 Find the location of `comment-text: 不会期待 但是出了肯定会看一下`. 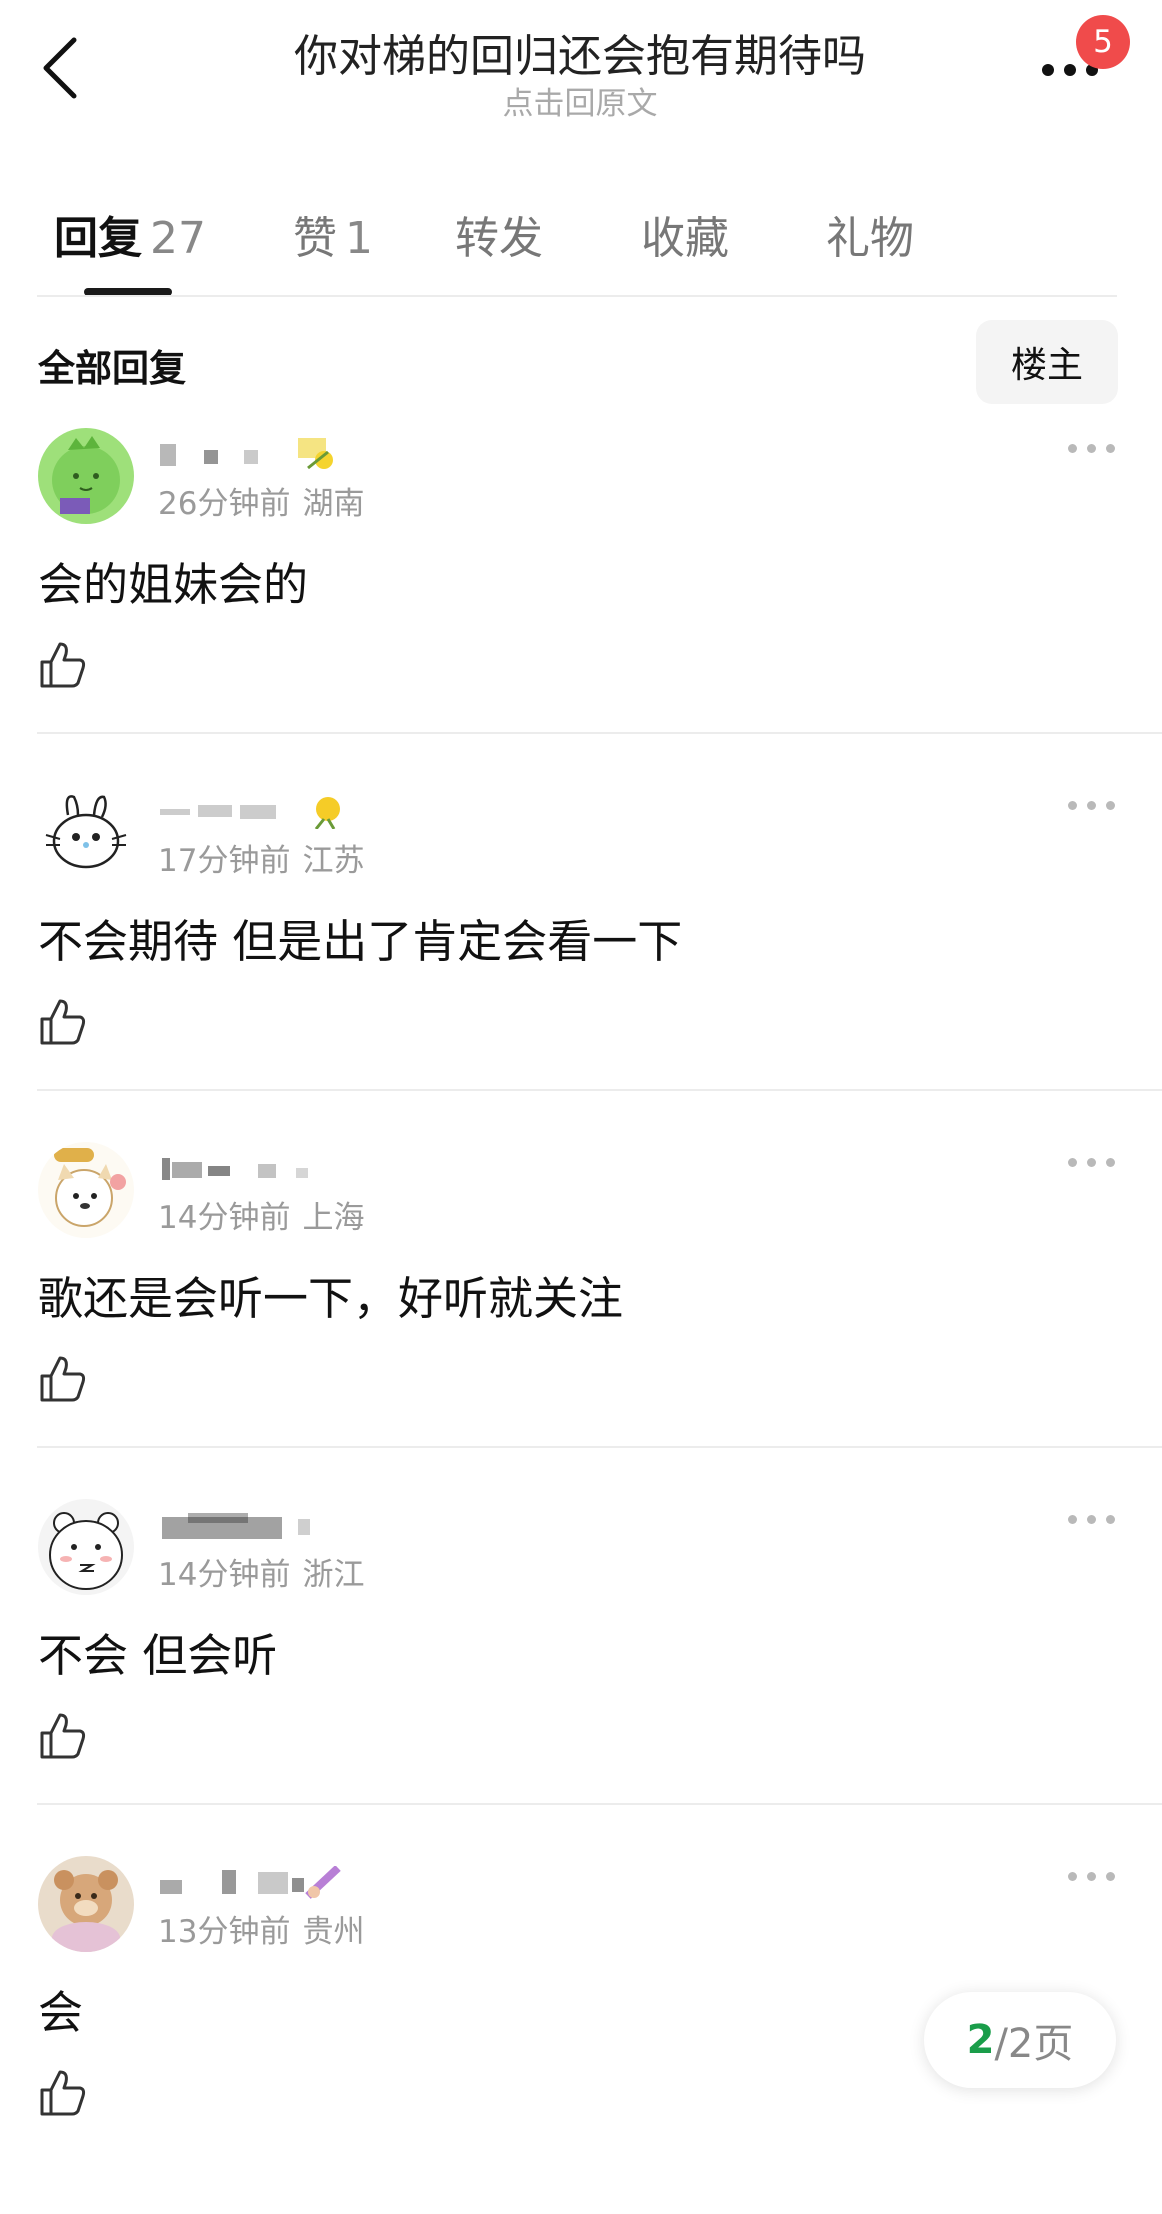

comment-text: 不会期待 但是出了肯定会看一下 is located at coordinates (360, 941).